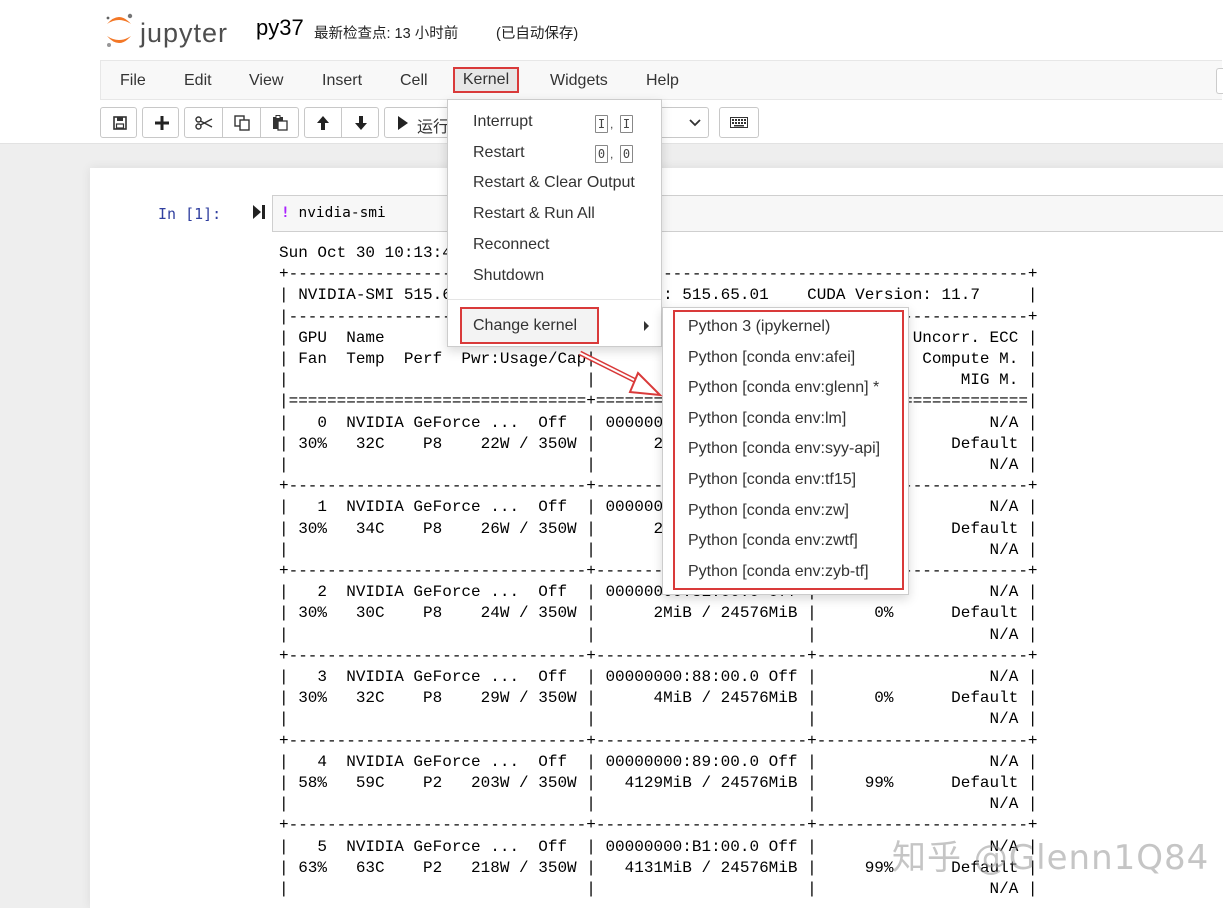 This screenshot has width=1223, height=908. What do you see at coordinates (767, 419) in the screenshot?
I see `kernel-option-lm: Python [conda env:lm]` at bounding box center [767, 419].